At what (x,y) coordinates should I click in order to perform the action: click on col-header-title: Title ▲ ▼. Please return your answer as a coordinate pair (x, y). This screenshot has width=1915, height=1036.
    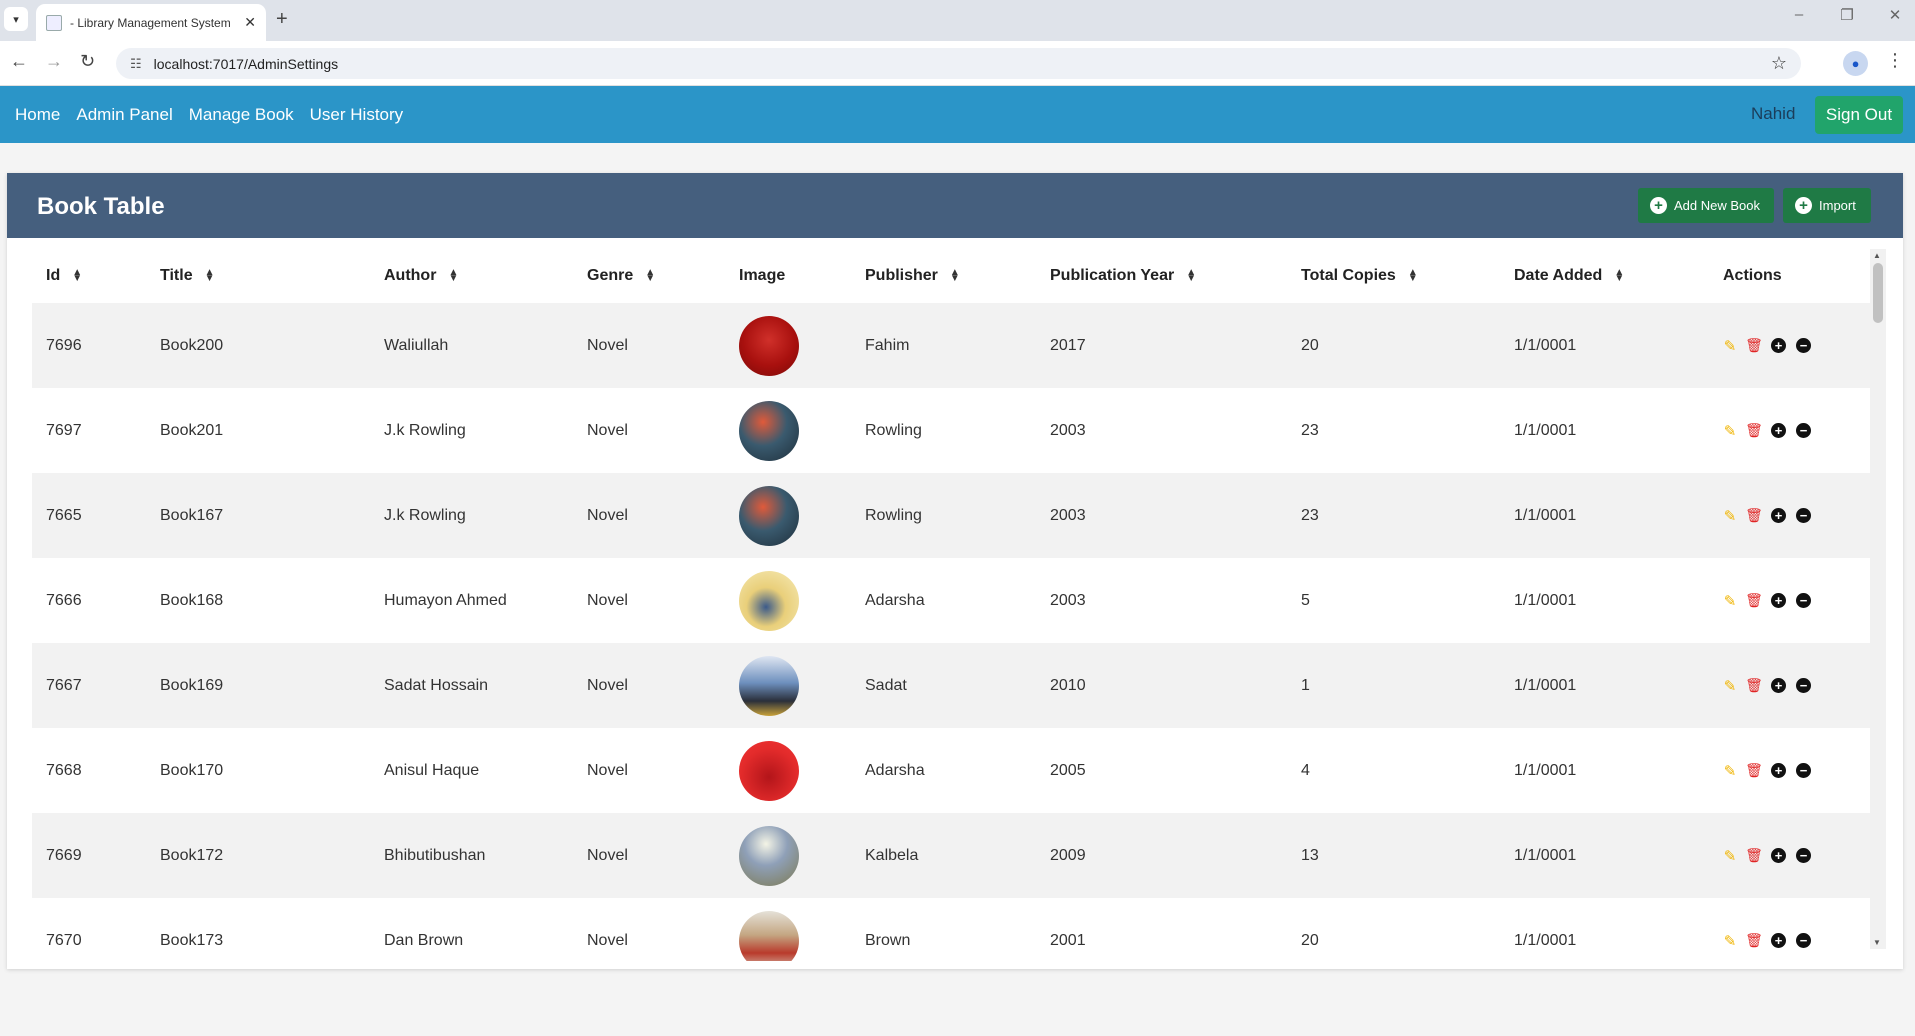
    Looking at the image, I should click on (258, 276).